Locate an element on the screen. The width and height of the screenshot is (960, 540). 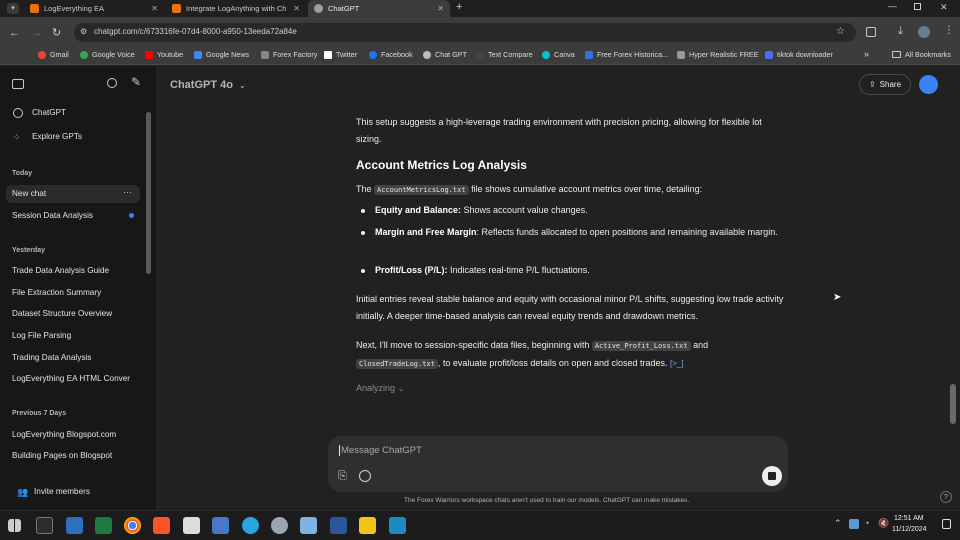
new-tab-icon: + is located at coordinates (459, 7).